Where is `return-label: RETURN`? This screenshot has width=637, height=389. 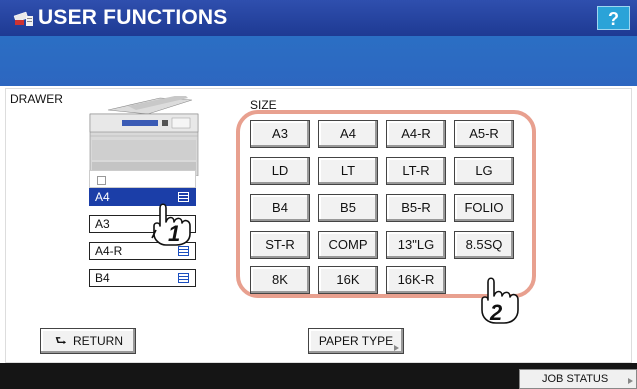
return-label: RETURN is located at coordinates (98, 341).